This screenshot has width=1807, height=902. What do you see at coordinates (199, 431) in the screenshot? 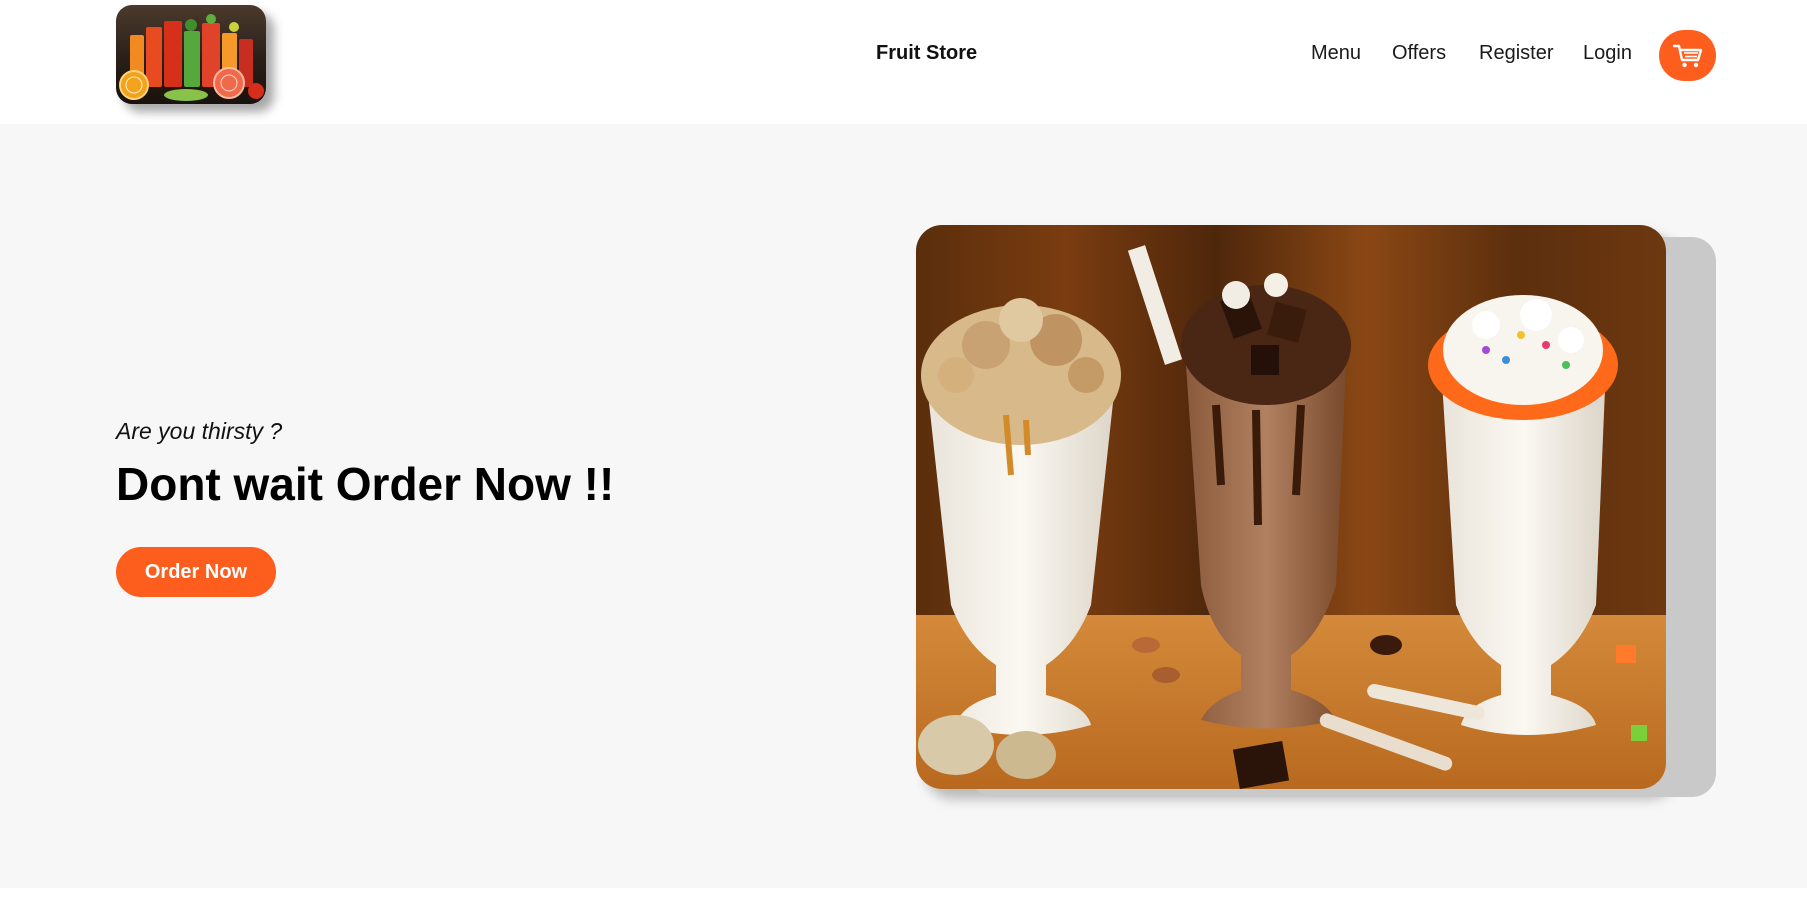
I see `hero-subtitle: Are you thirsty ?` at bounding box center [199, 431].